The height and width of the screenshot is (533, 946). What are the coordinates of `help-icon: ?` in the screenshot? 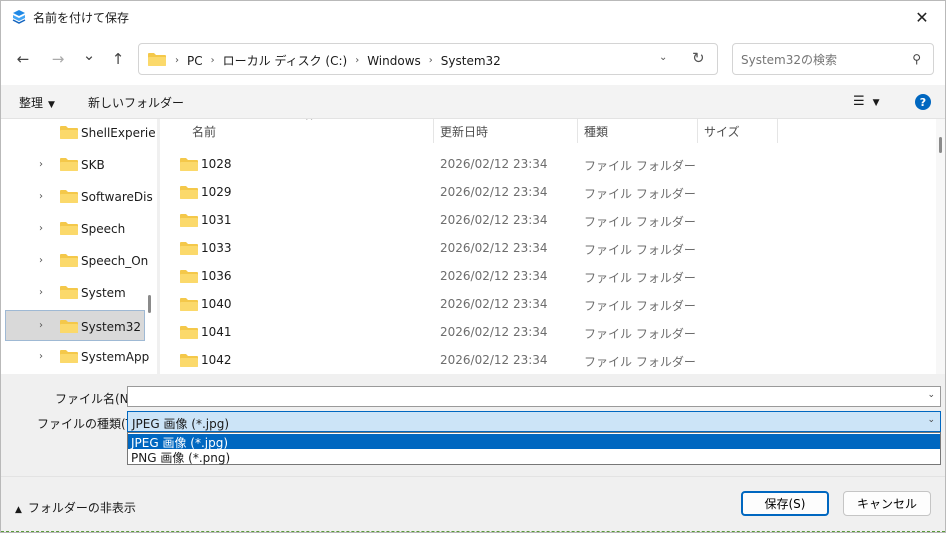 It's located at (923, 102).